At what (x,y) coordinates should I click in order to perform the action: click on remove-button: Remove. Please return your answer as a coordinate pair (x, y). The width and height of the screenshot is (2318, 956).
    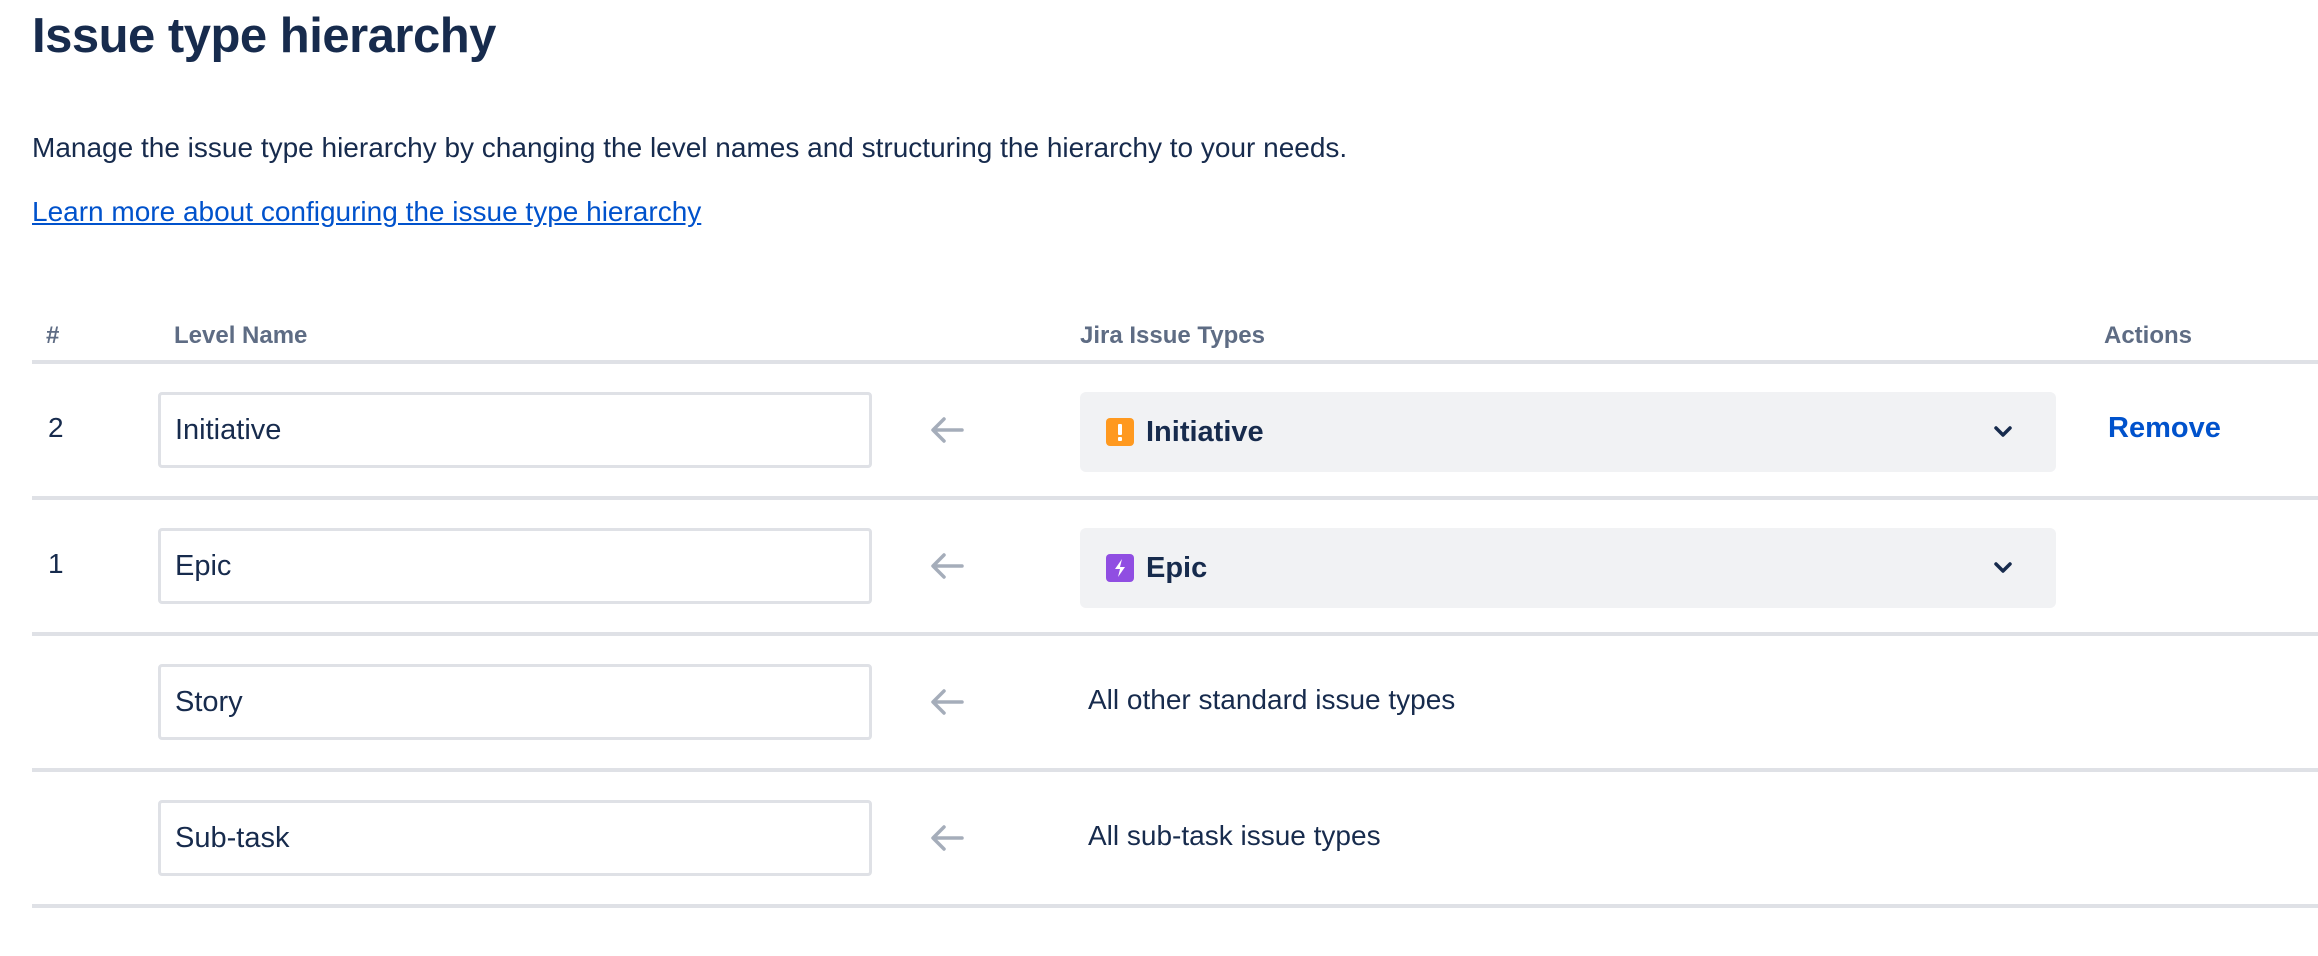
    Looking at the image, I should click on (2164, 428).